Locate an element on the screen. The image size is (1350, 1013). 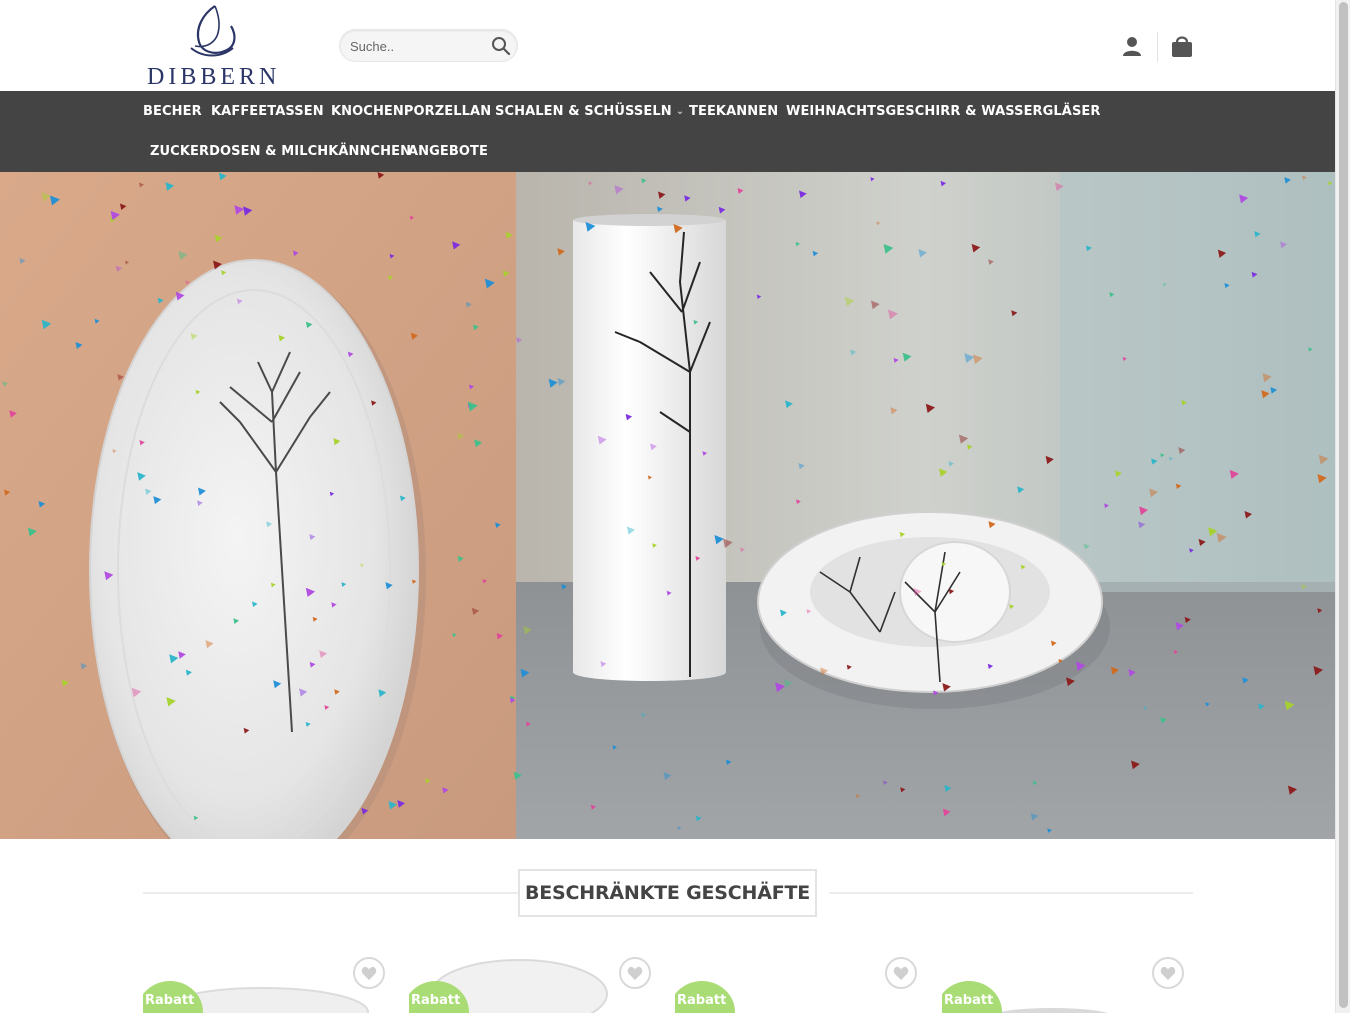
section-divider-right is located at coordinates (1011, 893).